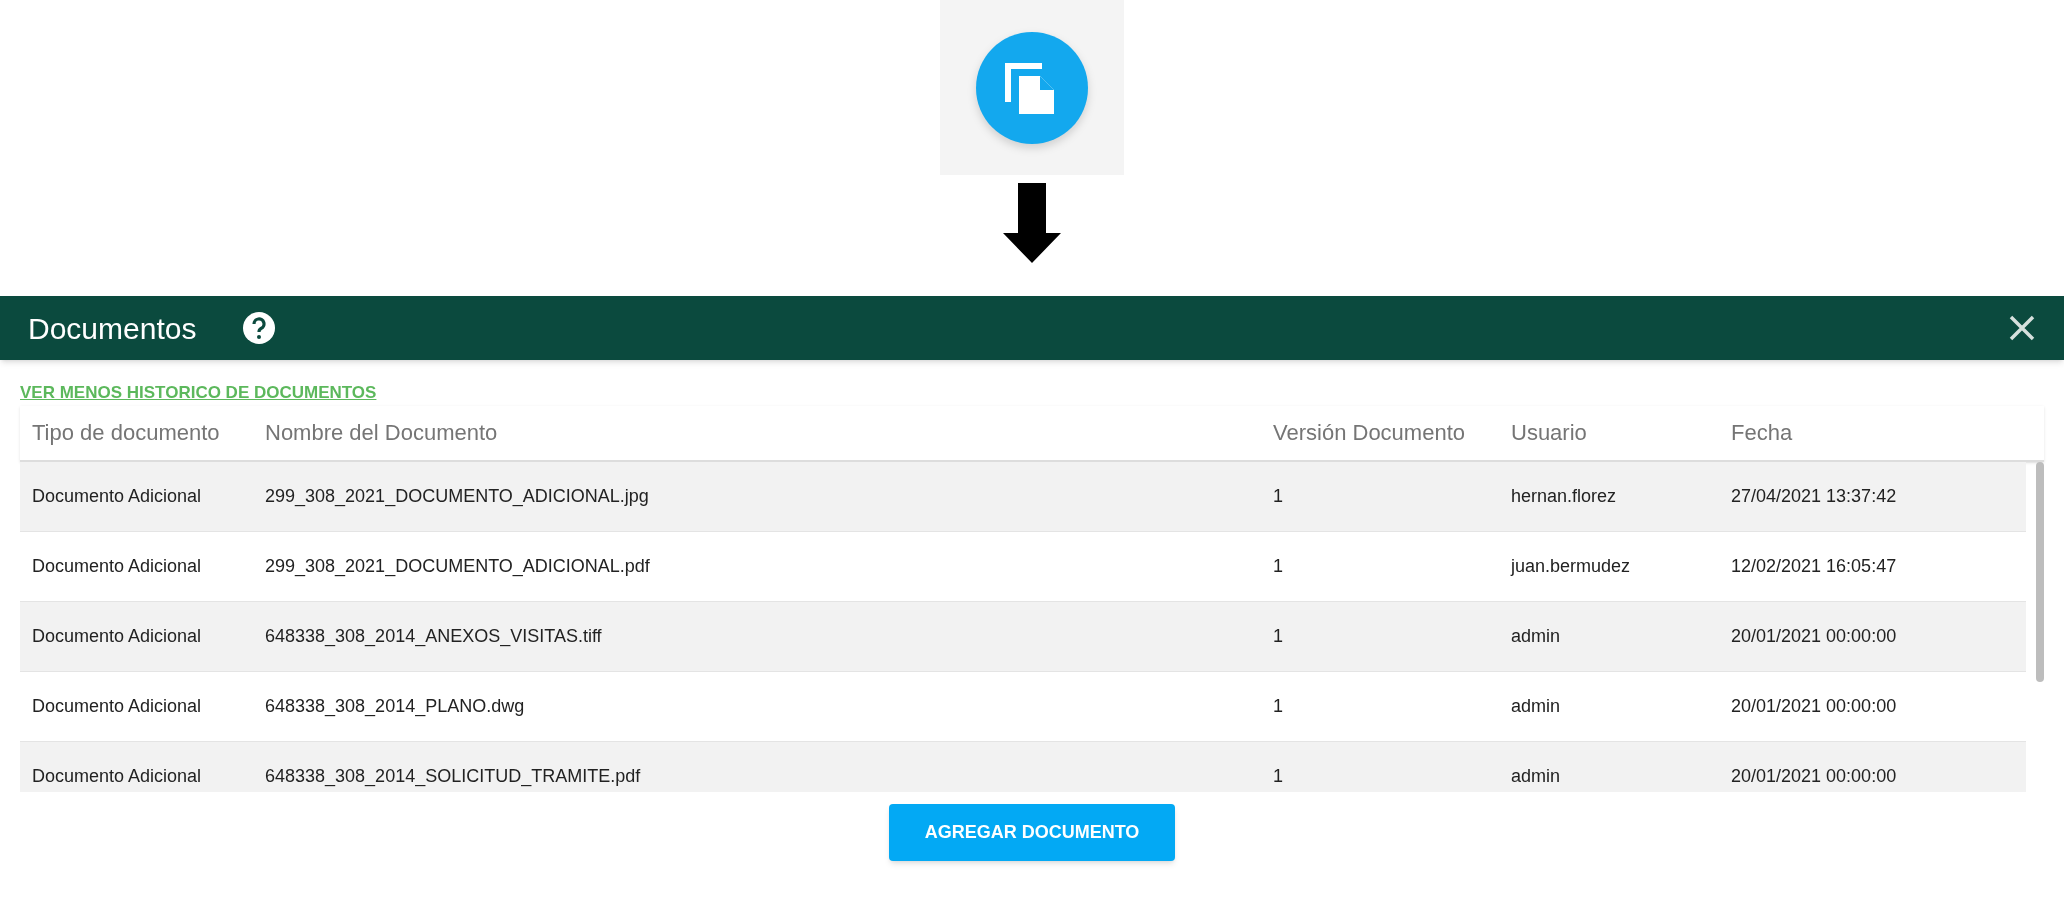  Describe the element at coordinates (395, 705) in the screenshot. I see `table-cell: 648338_308_2014_PLANO.dwg` at that location.